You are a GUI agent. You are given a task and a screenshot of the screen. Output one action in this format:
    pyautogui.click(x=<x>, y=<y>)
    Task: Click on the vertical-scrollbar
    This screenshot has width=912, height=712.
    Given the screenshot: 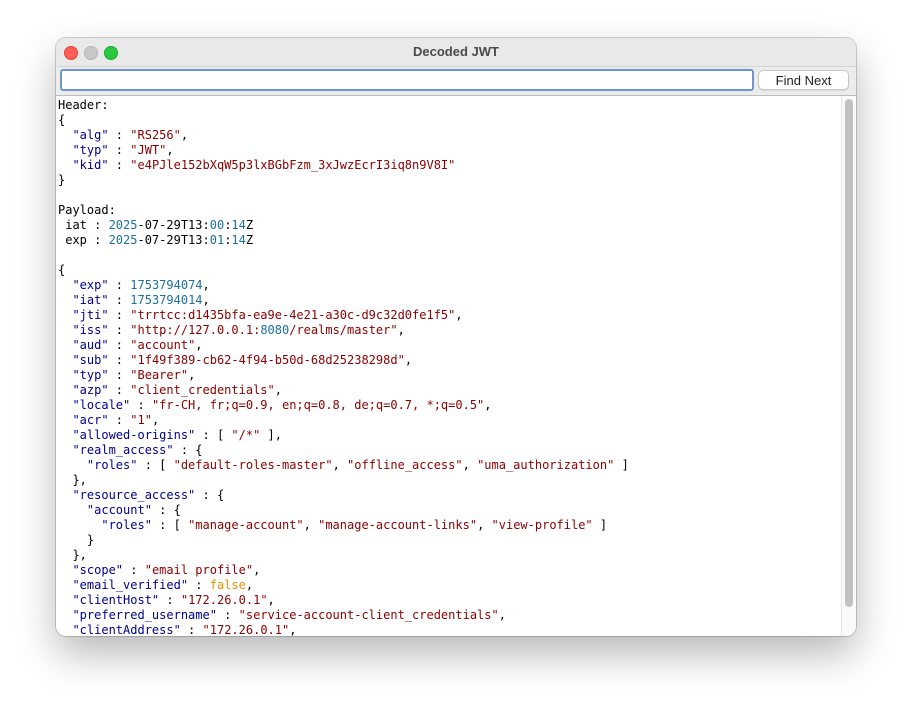 What is the action you would take?
    pyautogui.click(x=848, y=366)
    